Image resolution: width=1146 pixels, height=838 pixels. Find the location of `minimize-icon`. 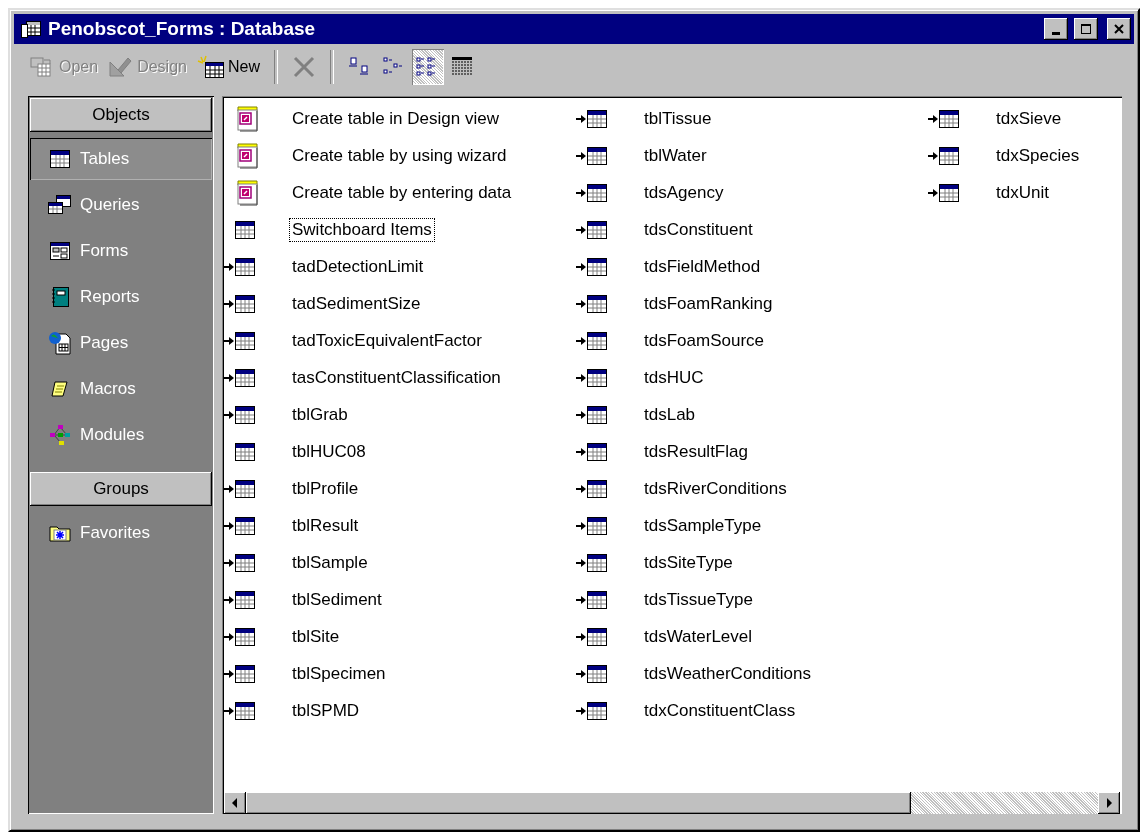

minimize-icon is located at coordinates (1056, 33).